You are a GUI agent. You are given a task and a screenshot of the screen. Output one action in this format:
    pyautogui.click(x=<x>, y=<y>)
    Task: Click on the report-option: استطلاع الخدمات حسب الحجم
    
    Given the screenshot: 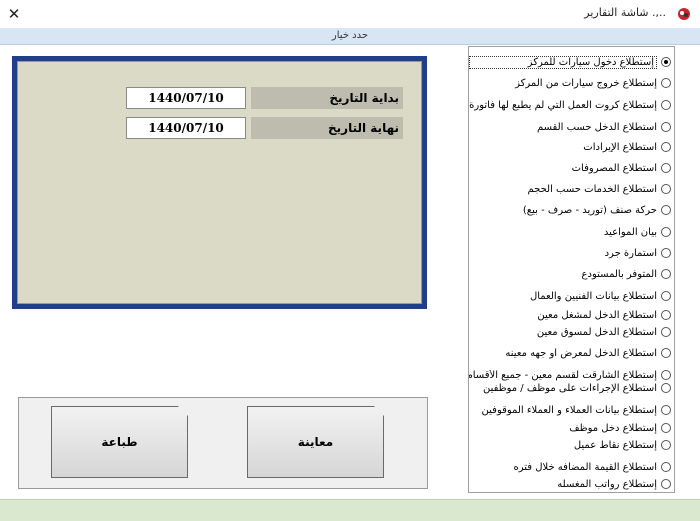 What is the action you would take?
    pyautogui.click(x=571, y=189)
    